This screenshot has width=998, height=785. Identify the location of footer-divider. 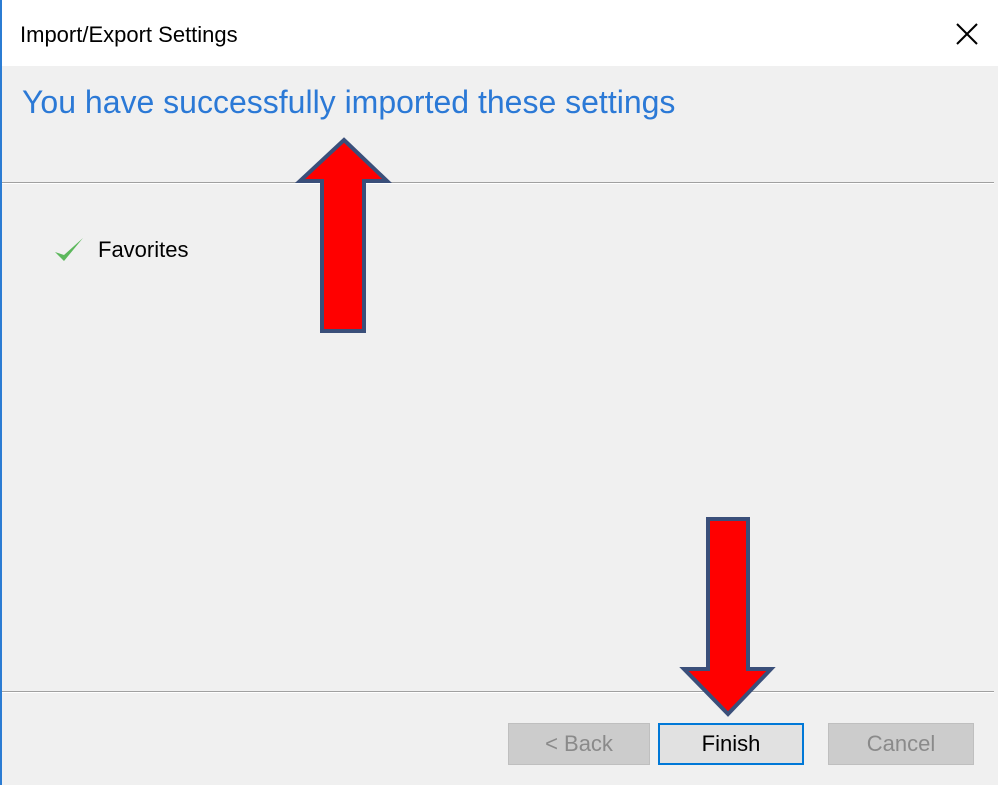
(498, 692).